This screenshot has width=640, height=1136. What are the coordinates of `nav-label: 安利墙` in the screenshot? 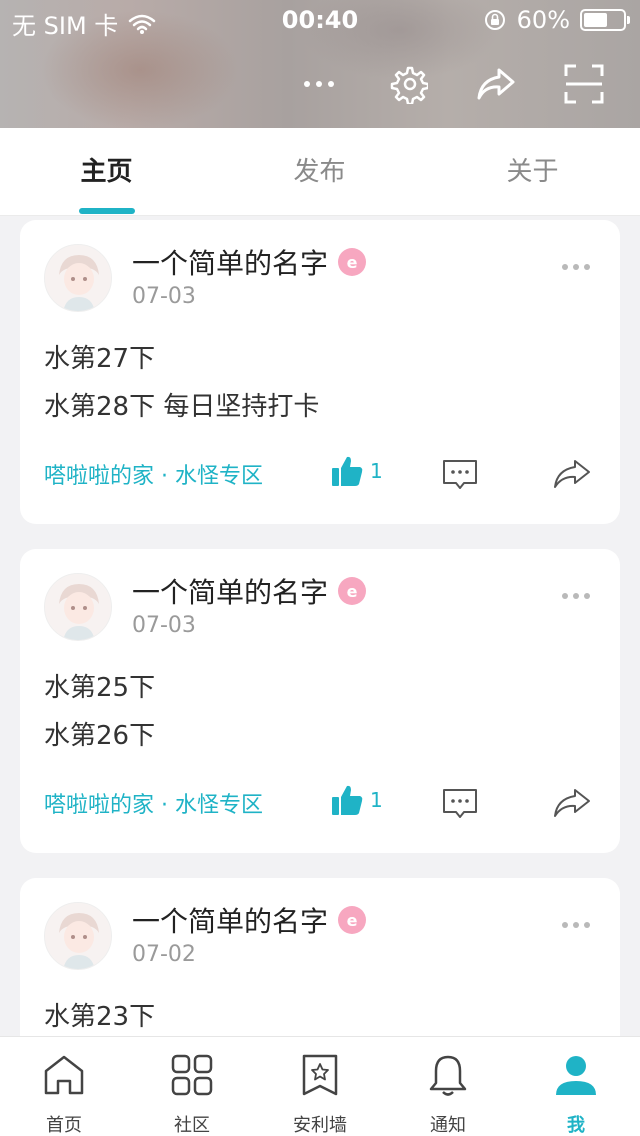 It's located at (320, 1125).